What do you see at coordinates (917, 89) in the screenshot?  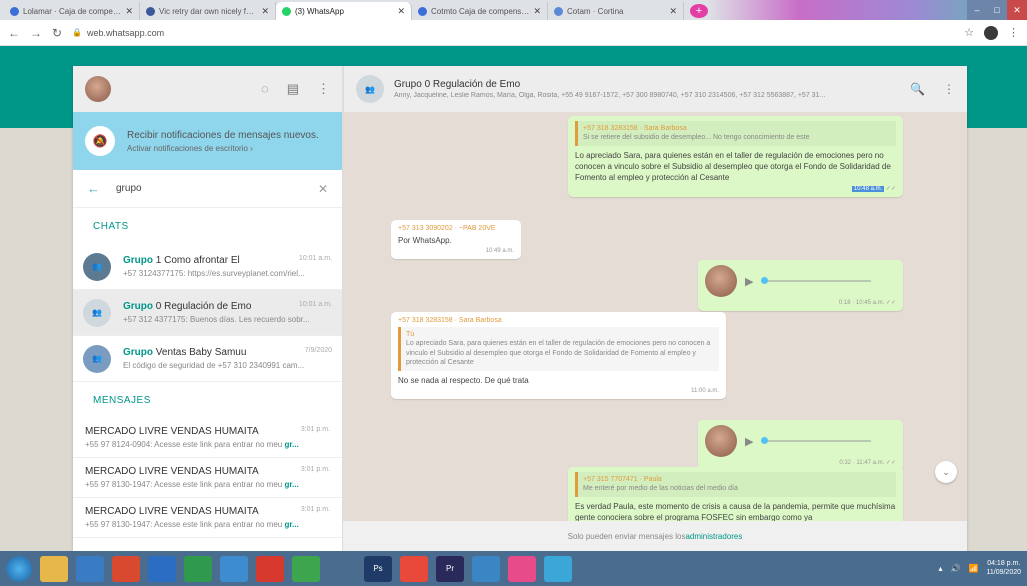 I see `search-icon: 🔍` at bounding box center [917, 89].